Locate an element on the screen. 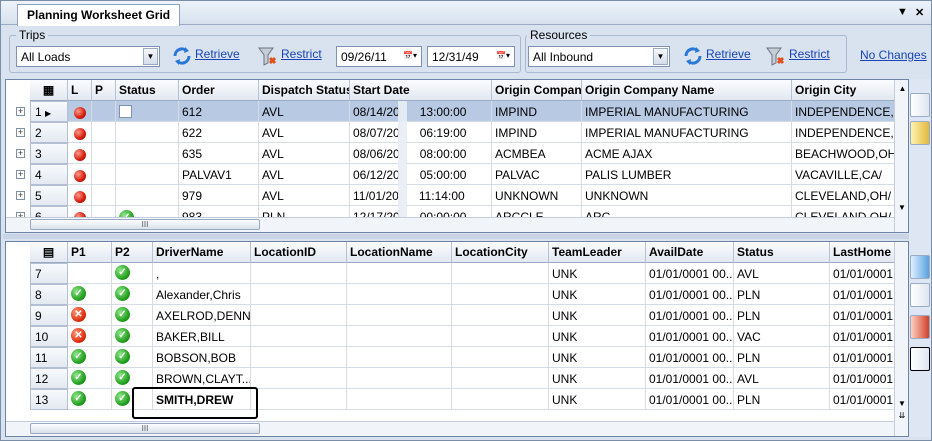  header-p1: P1 is located at coordinates (90, 252).